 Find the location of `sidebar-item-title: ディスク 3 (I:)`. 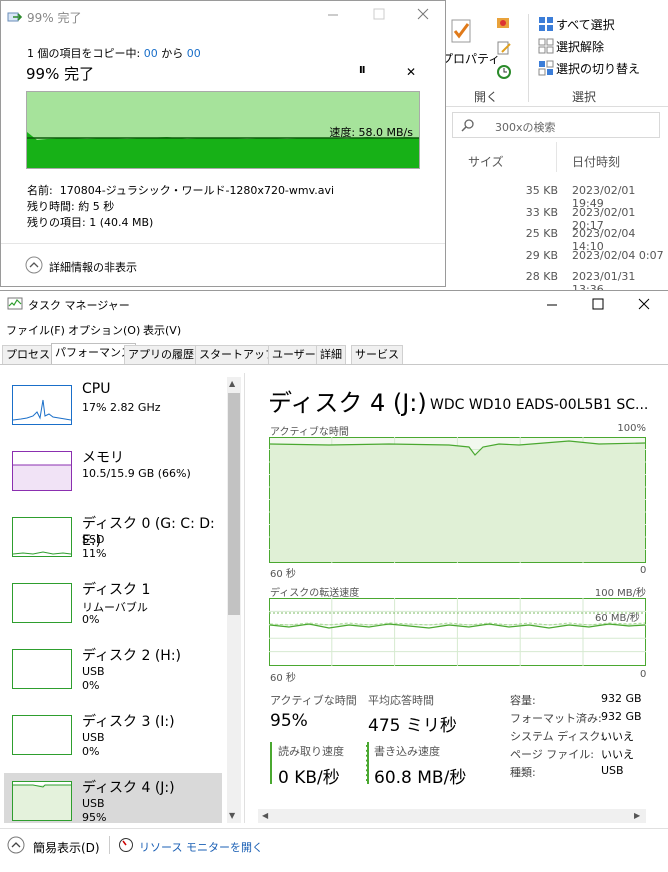

sidebar-item-title: ディスク 3 (I:) is located at coordinates (128, 722).